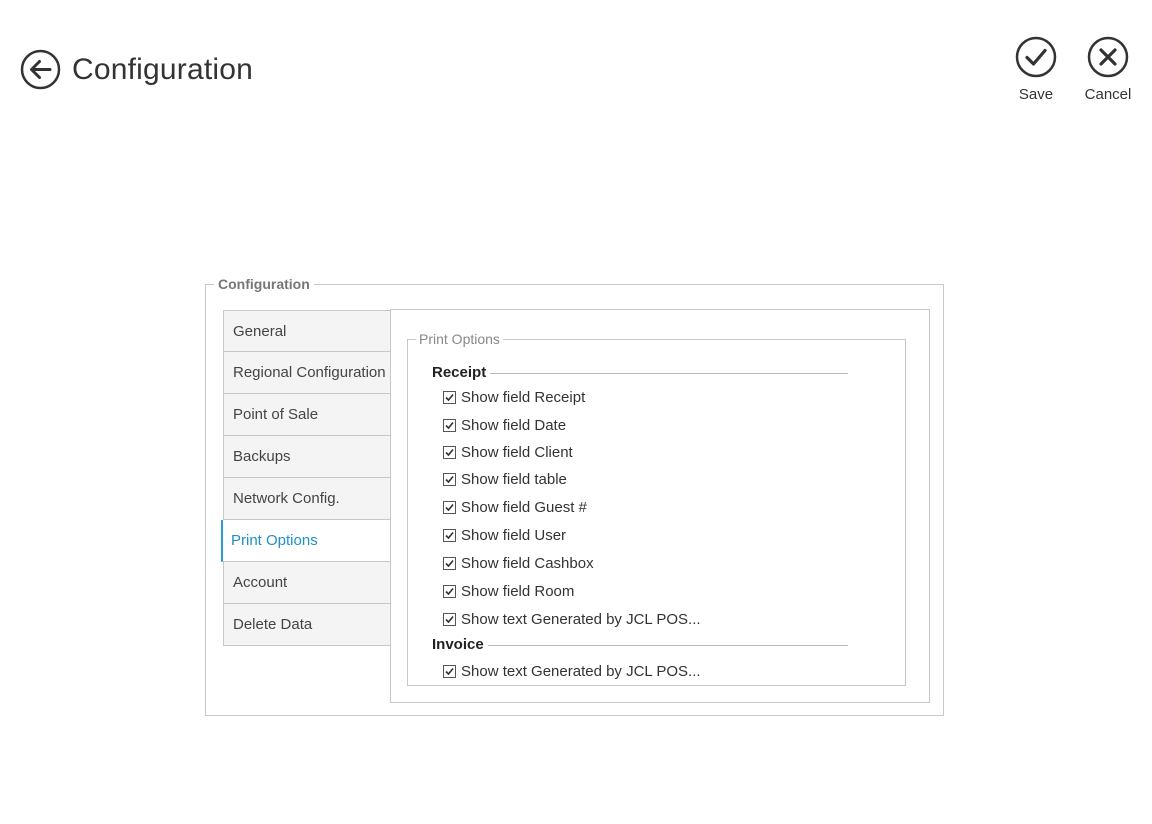 This screenshot has width=1152, height=824. I want to click on checkbox-show-field-cashbox: Show field Cashbox, so click(518, 564).